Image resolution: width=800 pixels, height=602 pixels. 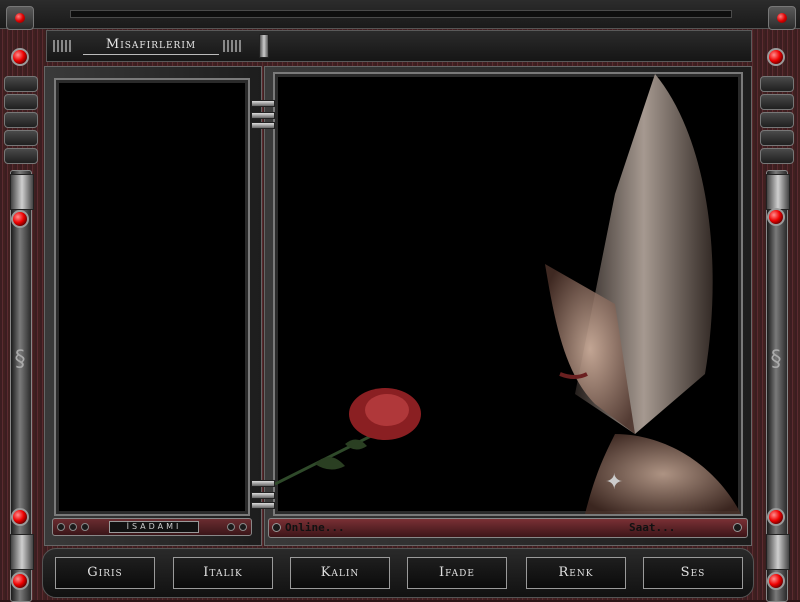 I want to click on status-label: İSADAMI, so click(x=154, y=527).